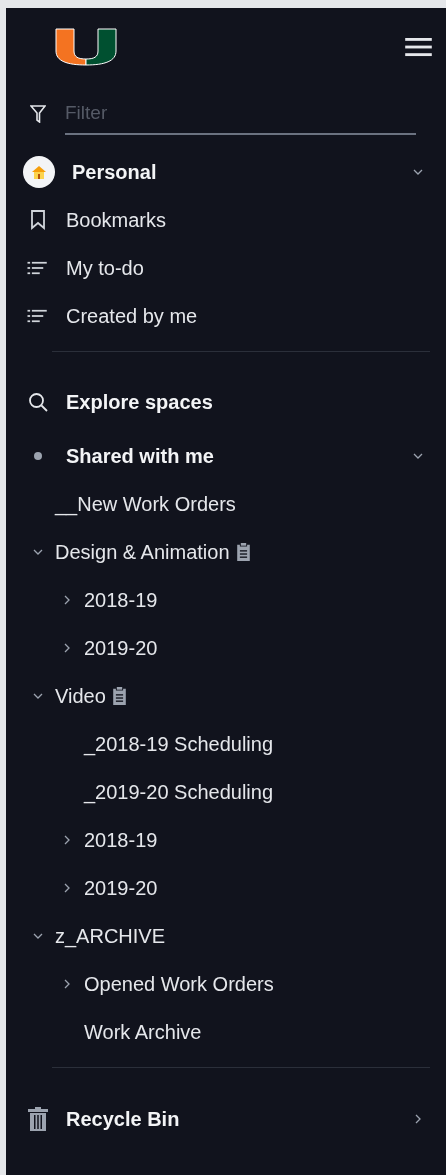  What do you see at coordinates (38, 220) in the screenshot?
I see `bookmark-icon` at bounding box center [38, 220].